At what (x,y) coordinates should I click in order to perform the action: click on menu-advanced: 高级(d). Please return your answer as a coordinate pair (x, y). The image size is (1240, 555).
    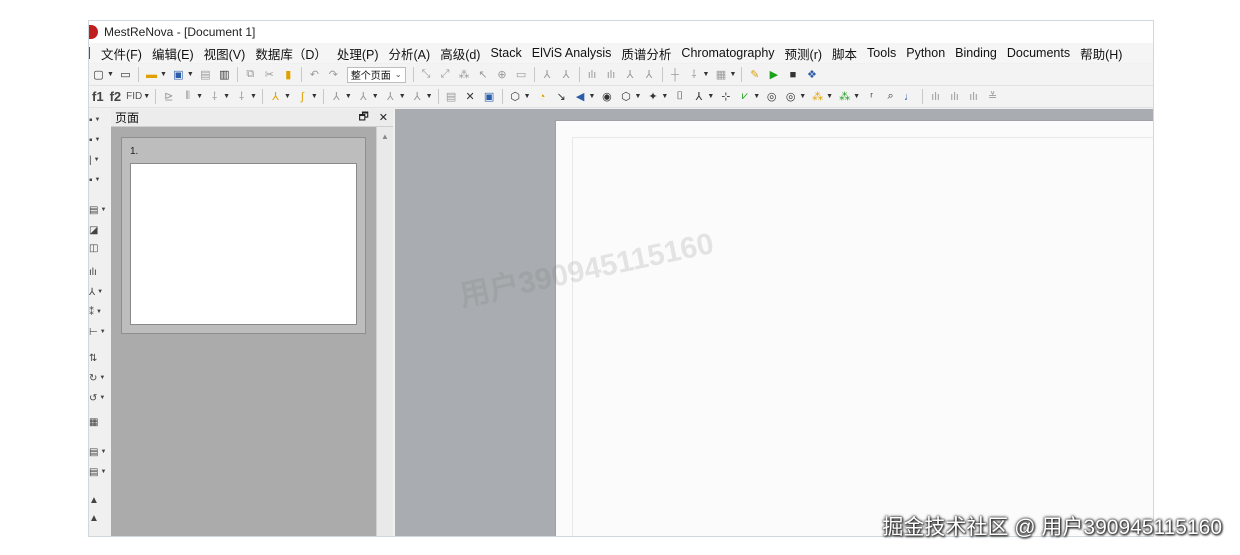
    Looking at the image, I should click on (460, 53).